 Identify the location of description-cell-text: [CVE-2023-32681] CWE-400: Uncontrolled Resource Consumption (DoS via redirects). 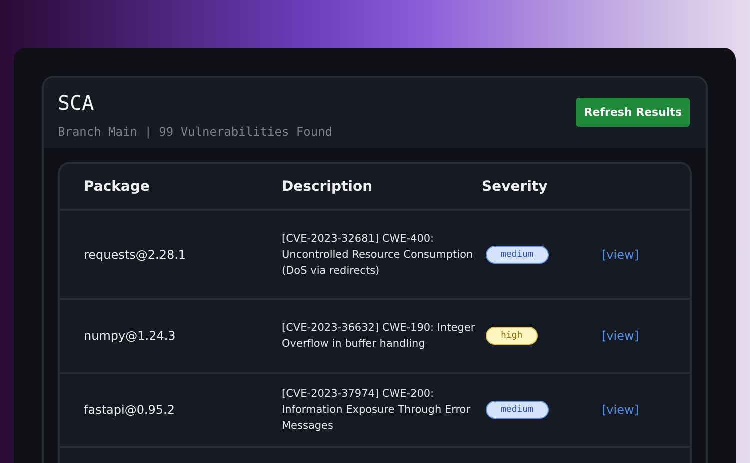
(378, 255).